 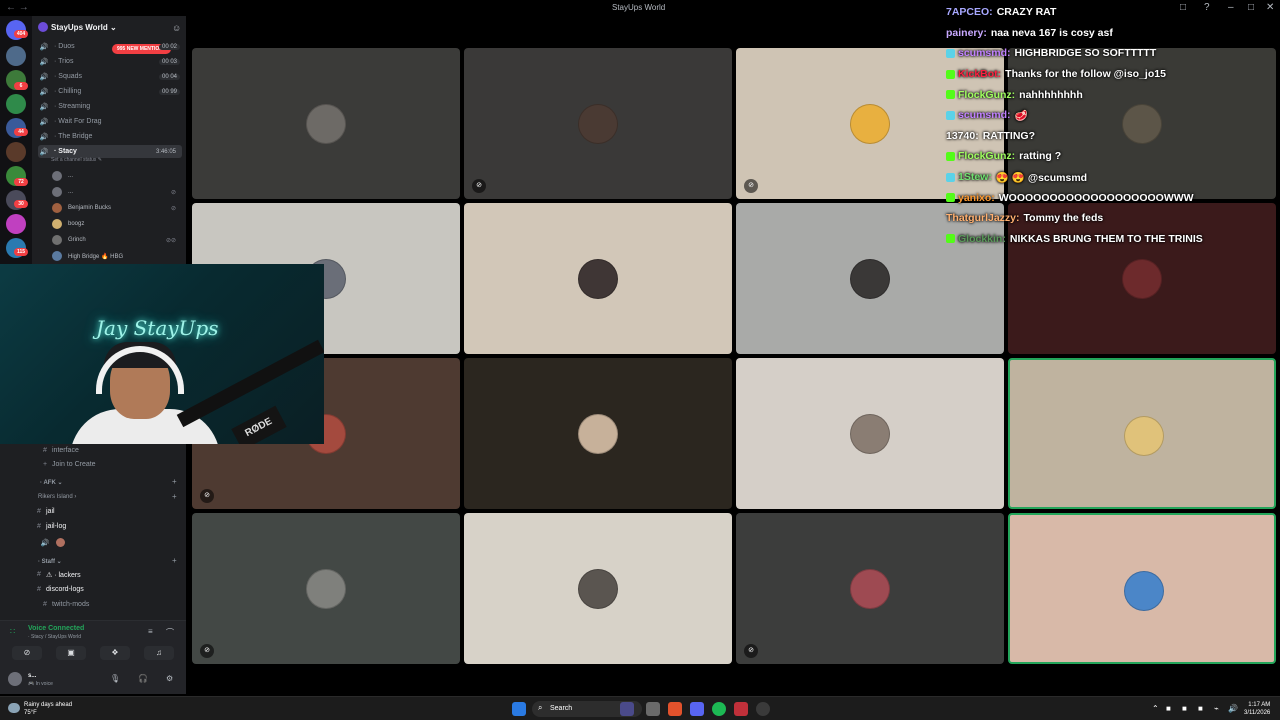 I want to click on category-staff: · Staff ⌄, so click(x=50, y=561).